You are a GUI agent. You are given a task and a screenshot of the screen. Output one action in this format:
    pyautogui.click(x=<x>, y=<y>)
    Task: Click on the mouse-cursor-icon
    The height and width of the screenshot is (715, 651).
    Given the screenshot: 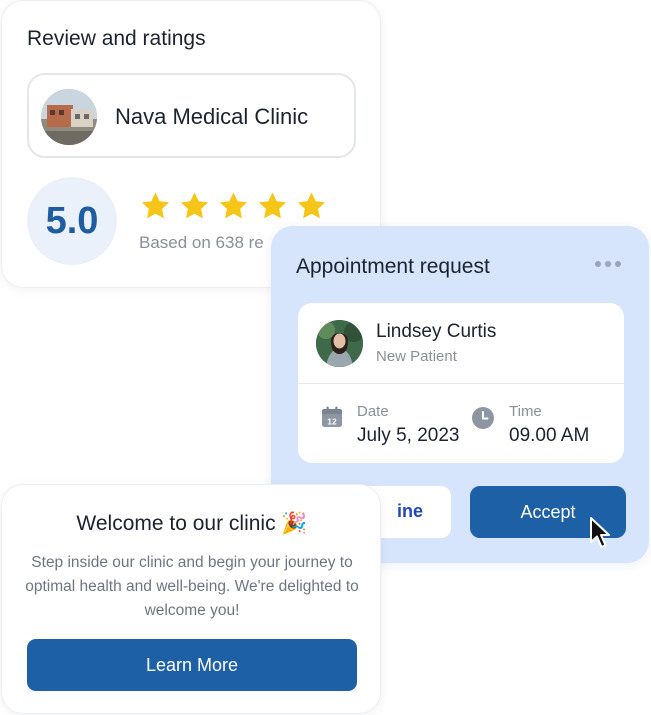 What is the action you would take?
    pyautogui.click(x=600, y=532)
    